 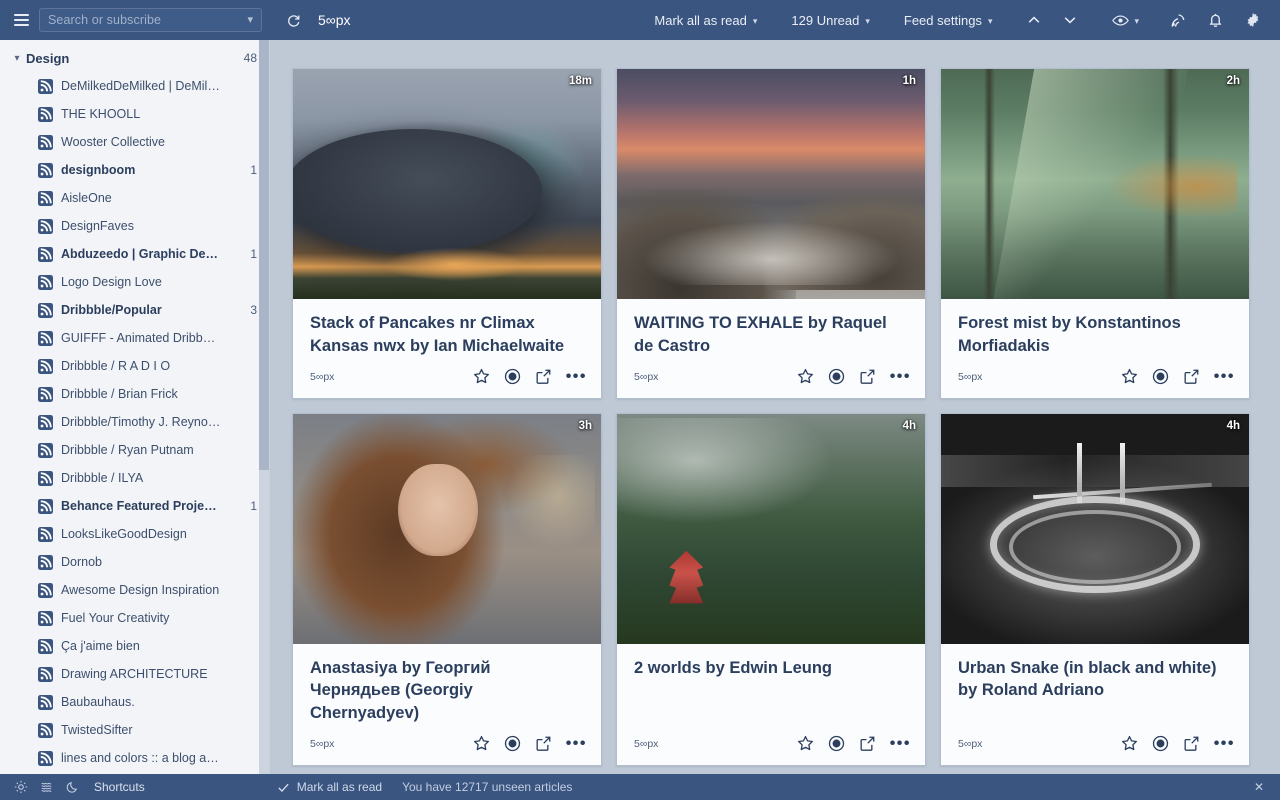 I want to click on chevron-down-icon, so click(x=1070, y=20).